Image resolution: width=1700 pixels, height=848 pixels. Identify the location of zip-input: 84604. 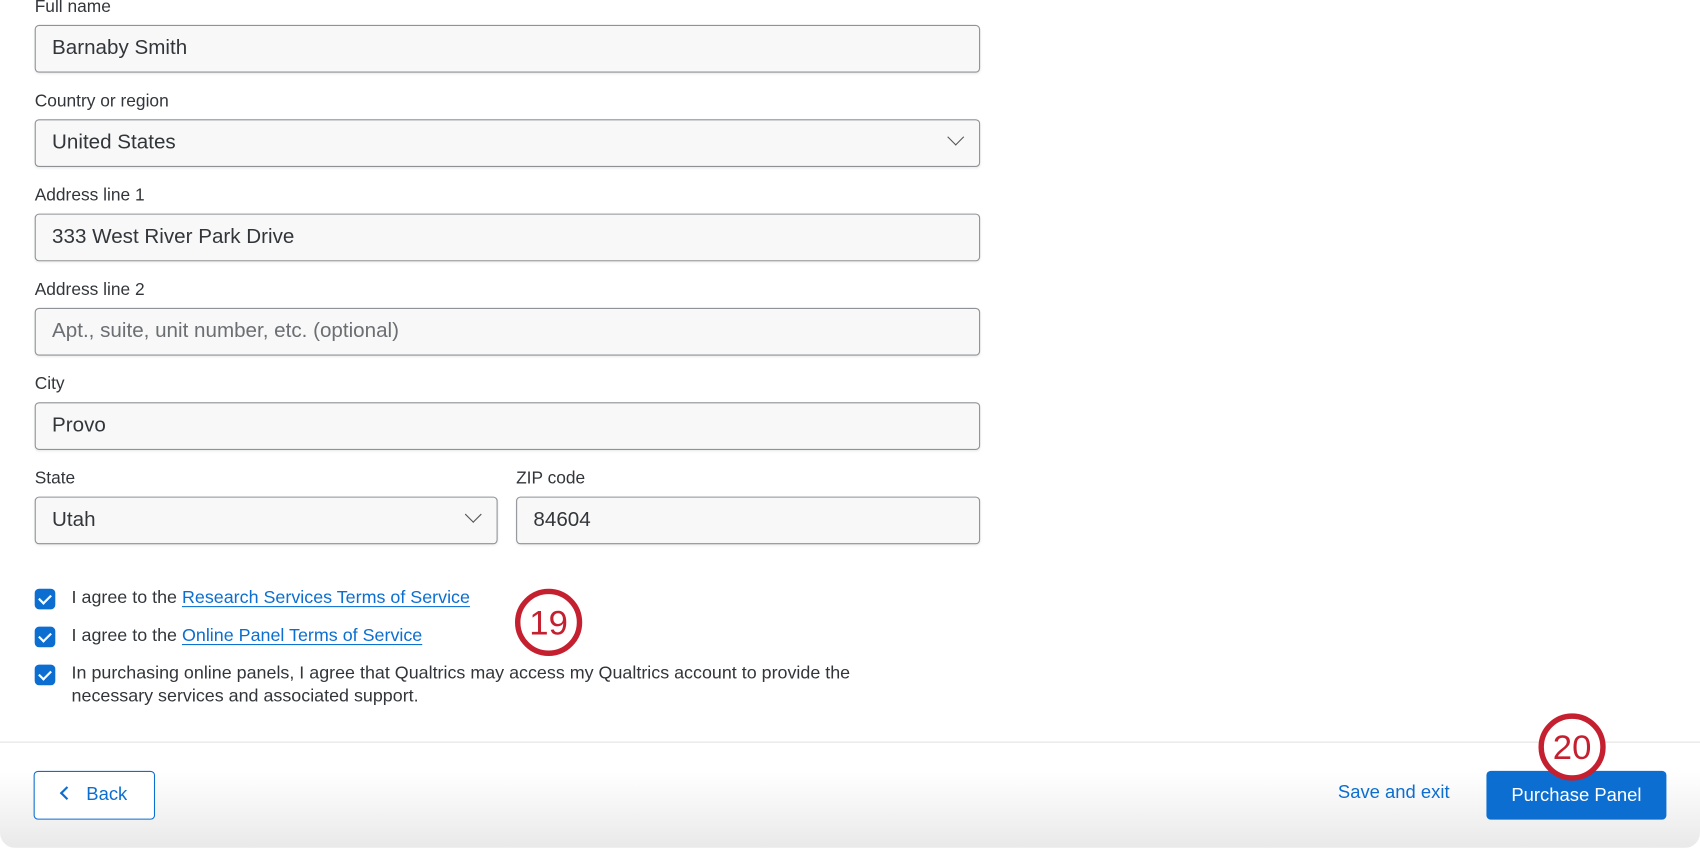
(748, 520).